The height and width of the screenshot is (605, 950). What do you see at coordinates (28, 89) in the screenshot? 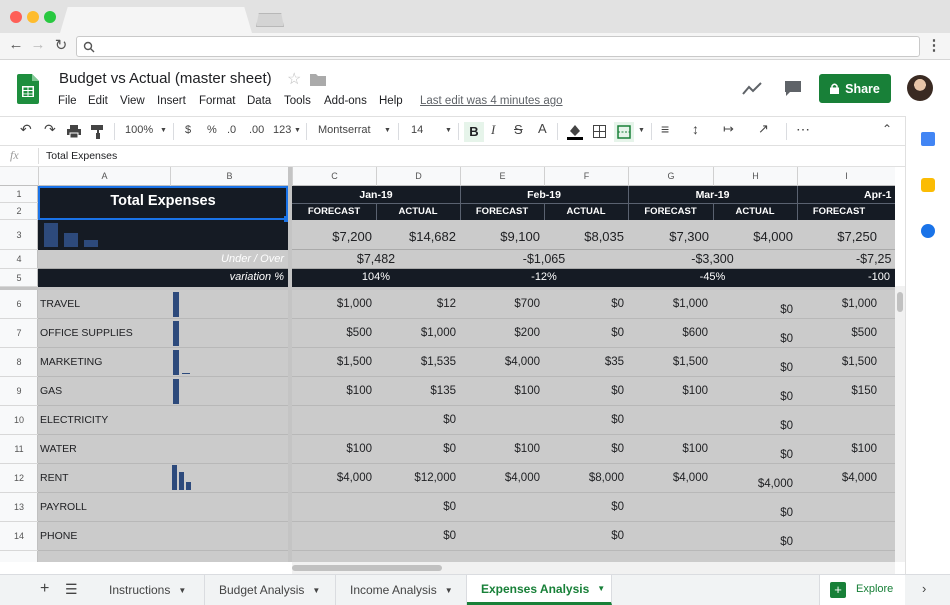
I see `sheets-logo-icon` at bounding box center [28, 89].